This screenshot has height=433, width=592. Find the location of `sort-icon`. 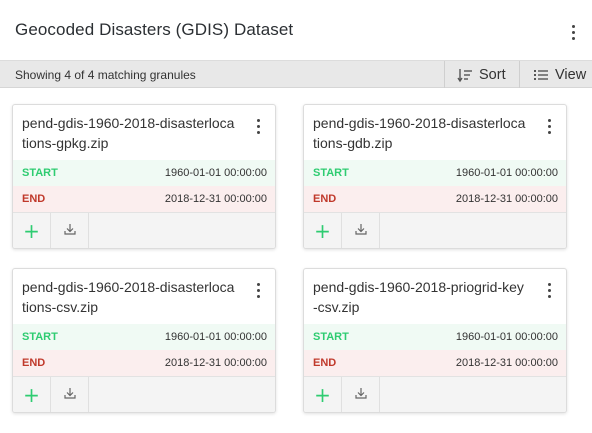

sort-icon is located at coordinates (465, 75).